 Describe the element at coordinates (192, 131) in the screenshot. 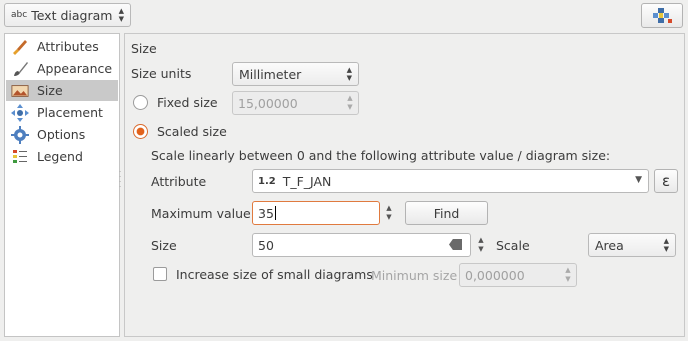

I see `scaled-size-label: Scaled size` at that location.